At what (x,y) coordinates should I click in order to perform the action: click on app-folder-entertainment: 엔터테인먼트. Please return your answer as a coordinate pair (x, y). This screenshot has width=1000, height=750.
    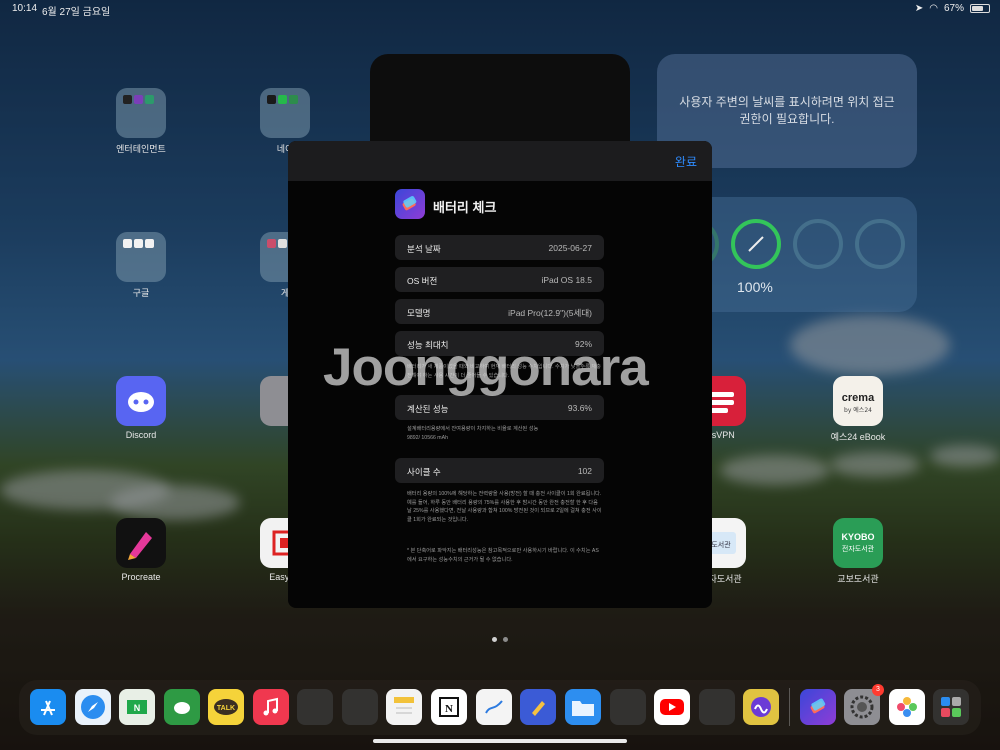
    Looking at the image, I should click on (141, 121).